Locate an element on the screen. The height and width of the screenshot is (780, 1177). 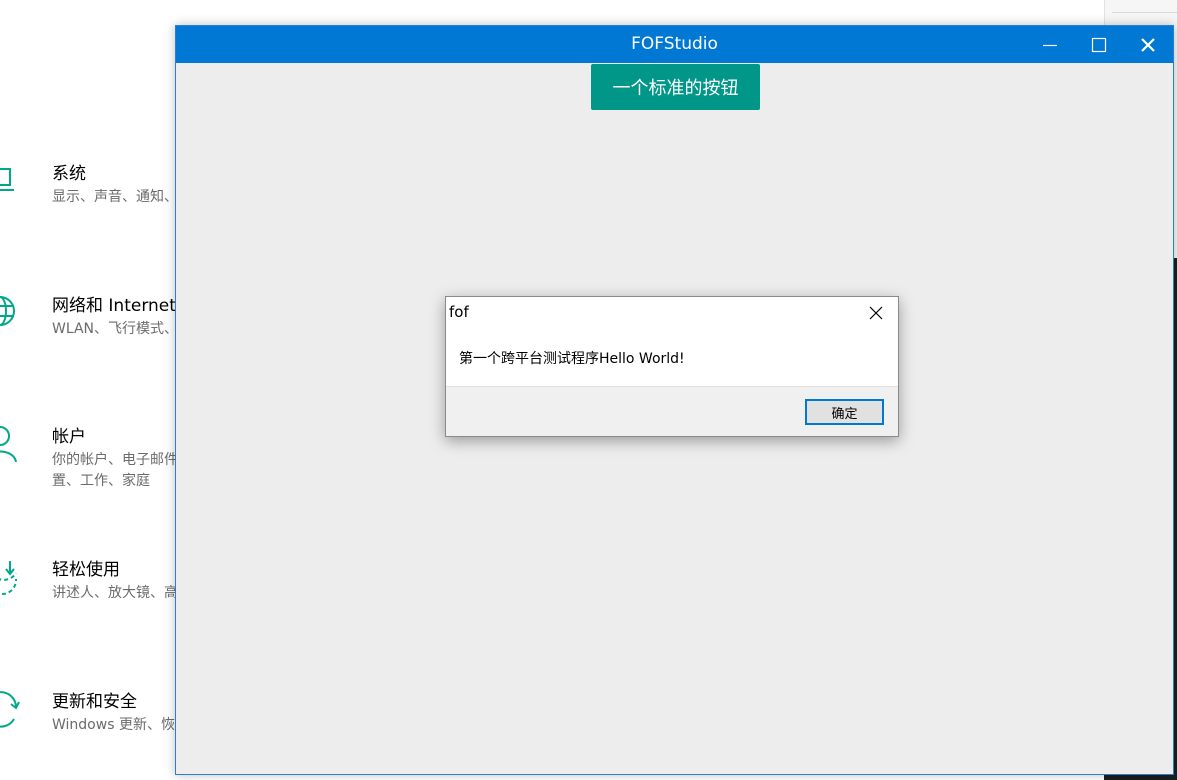
standard-button: 一个标准的按钮 is located at coordinates (675, 87).